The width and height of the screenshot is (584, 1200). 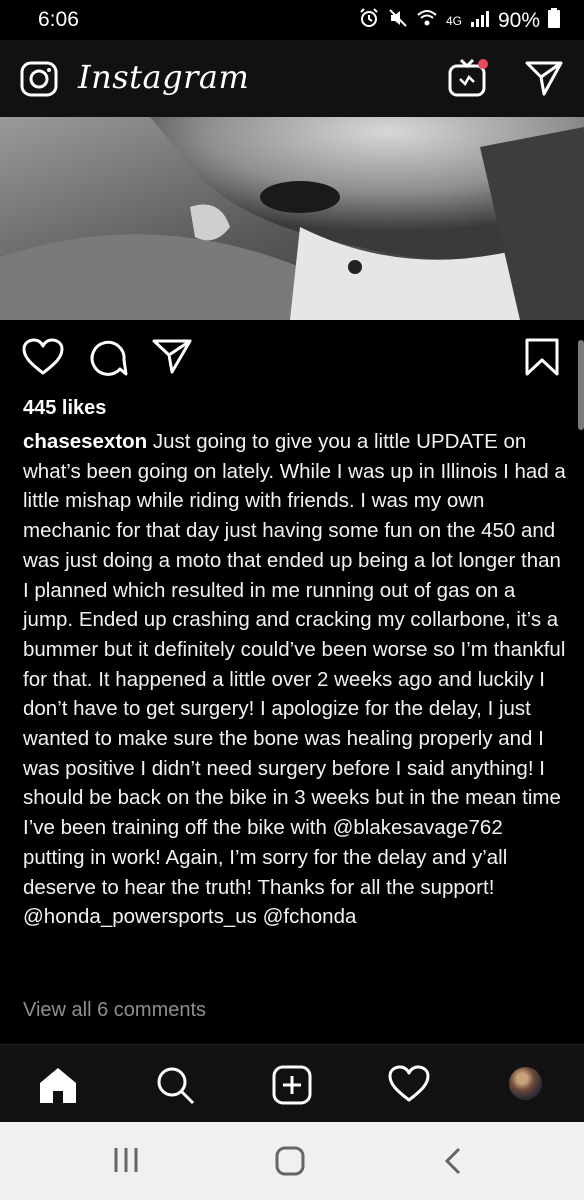 I want to click on instagram-logo: Instagram, so click(x=164, y=77).